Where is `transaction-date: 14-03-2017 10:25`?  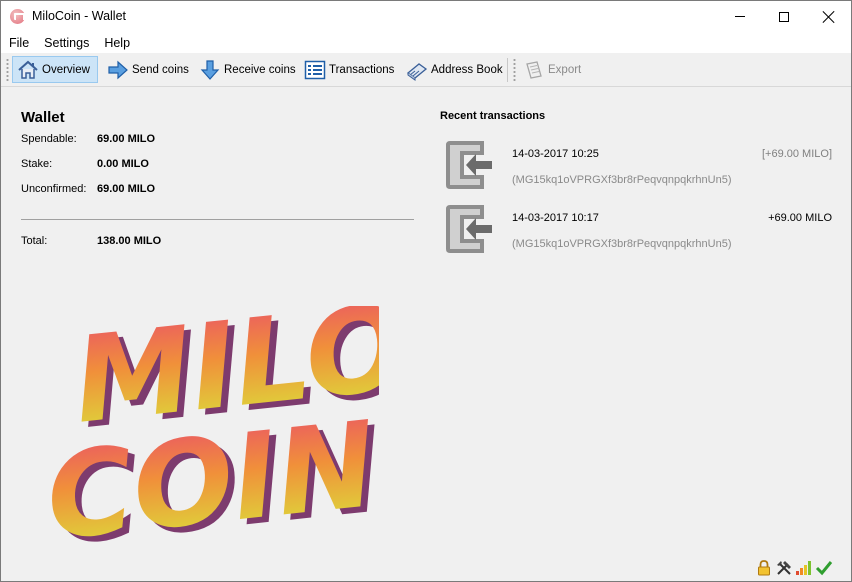 transaction-date: 14-03-2017 10:25 is located at coordinates (555, 154).